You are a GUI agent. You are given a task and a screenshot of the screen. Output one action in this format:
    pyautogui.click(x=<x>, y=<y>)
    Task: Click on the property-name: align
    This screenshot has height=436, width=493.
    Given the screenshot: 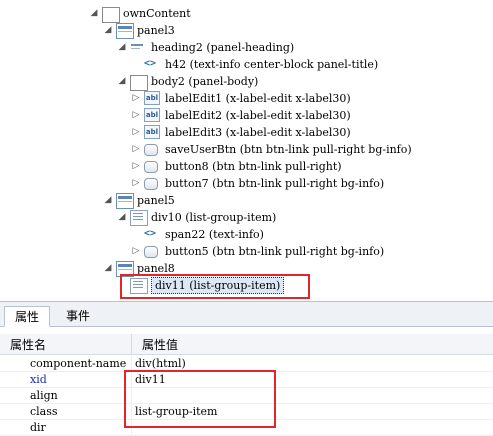 What is the action you would take?
    pyautogui.click(x=44, y=395)
    